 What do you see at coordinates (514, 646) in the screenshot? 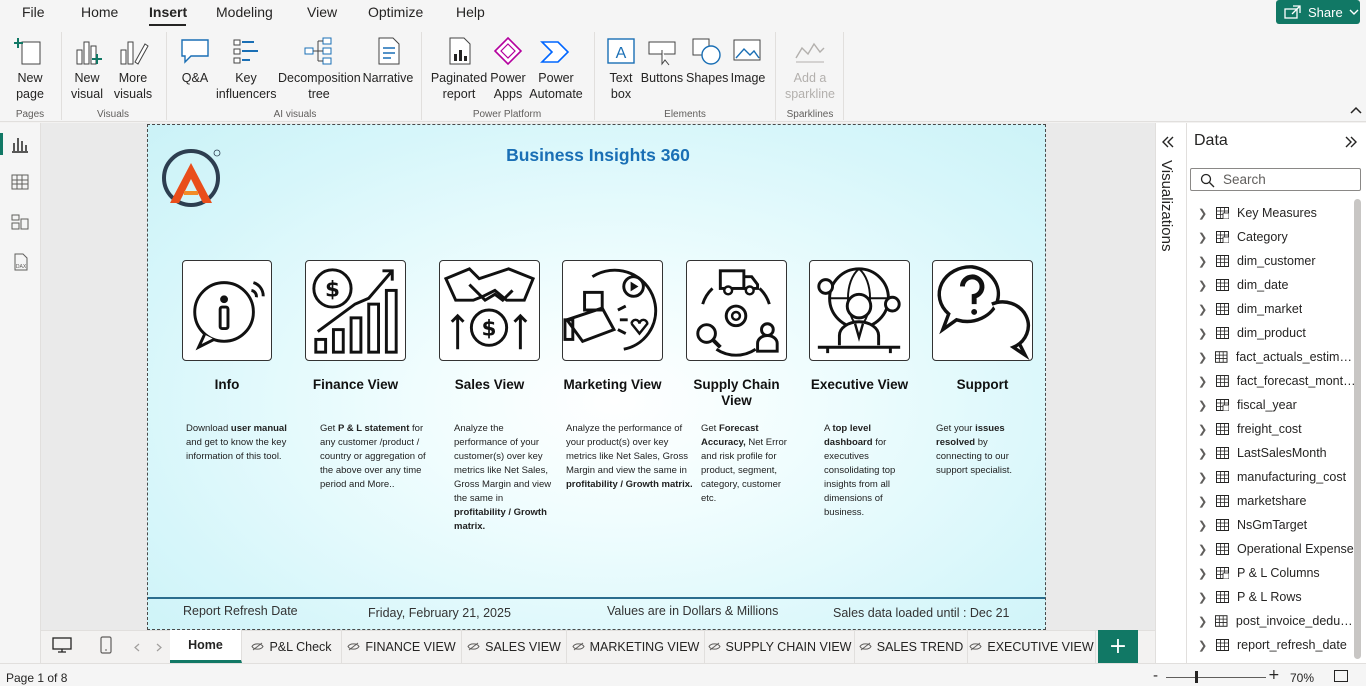
I see `tab-sales-view: SALES VIEW` at bounding box center [514, 646].